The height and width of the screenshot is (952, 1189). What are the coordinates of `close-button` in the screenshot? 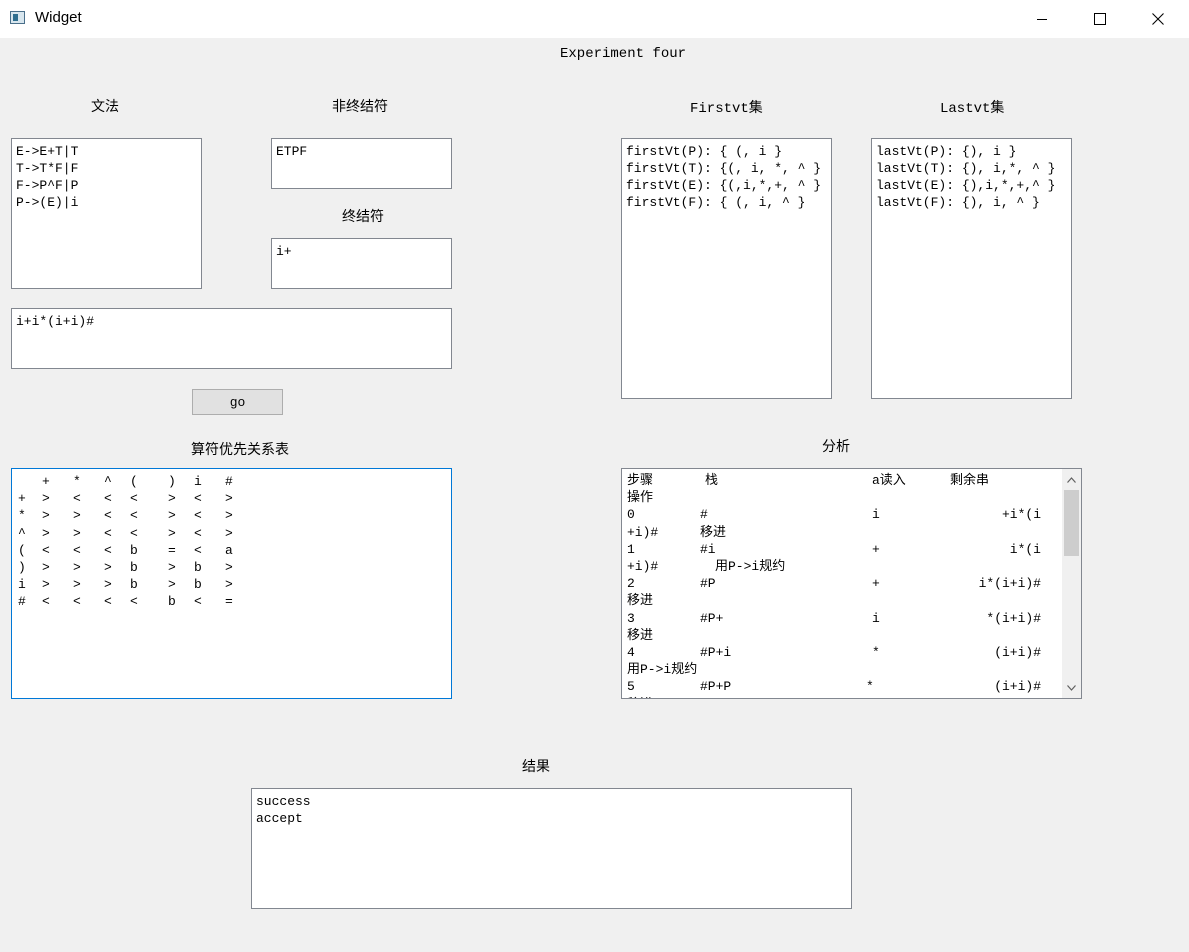 It's located at (1158, 19).